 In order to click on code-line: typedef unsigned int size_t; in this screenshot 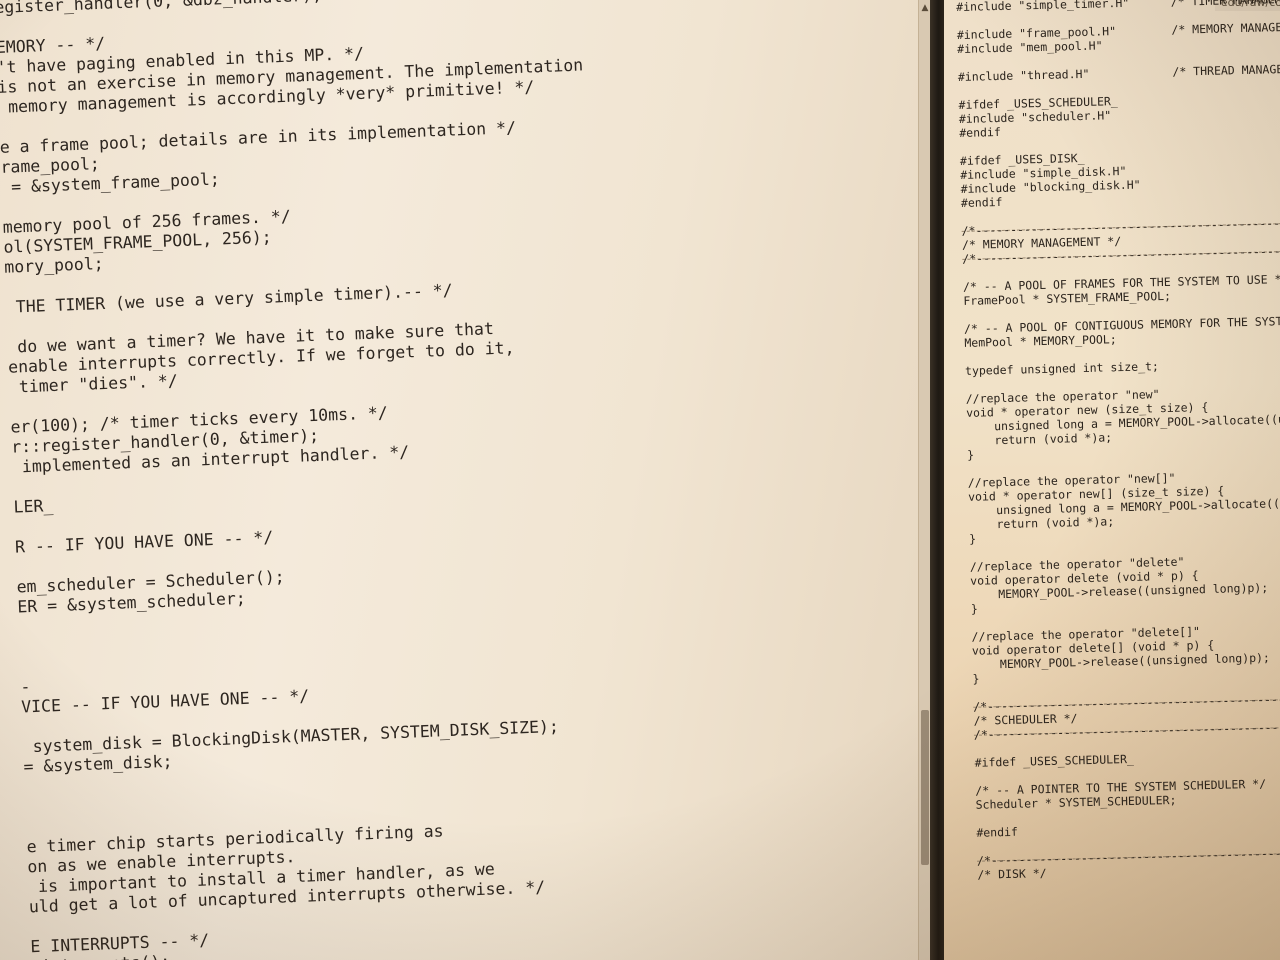, I will do `click(1062, 368)`.